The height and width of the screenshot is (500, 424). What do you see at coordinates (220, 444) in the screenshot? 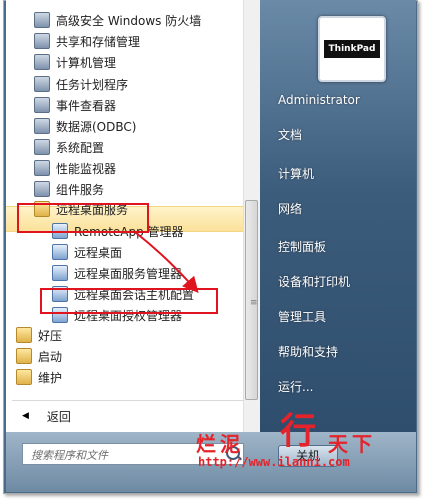
I see `watermark-left: 烂泥` at bounding box center [220, 444].